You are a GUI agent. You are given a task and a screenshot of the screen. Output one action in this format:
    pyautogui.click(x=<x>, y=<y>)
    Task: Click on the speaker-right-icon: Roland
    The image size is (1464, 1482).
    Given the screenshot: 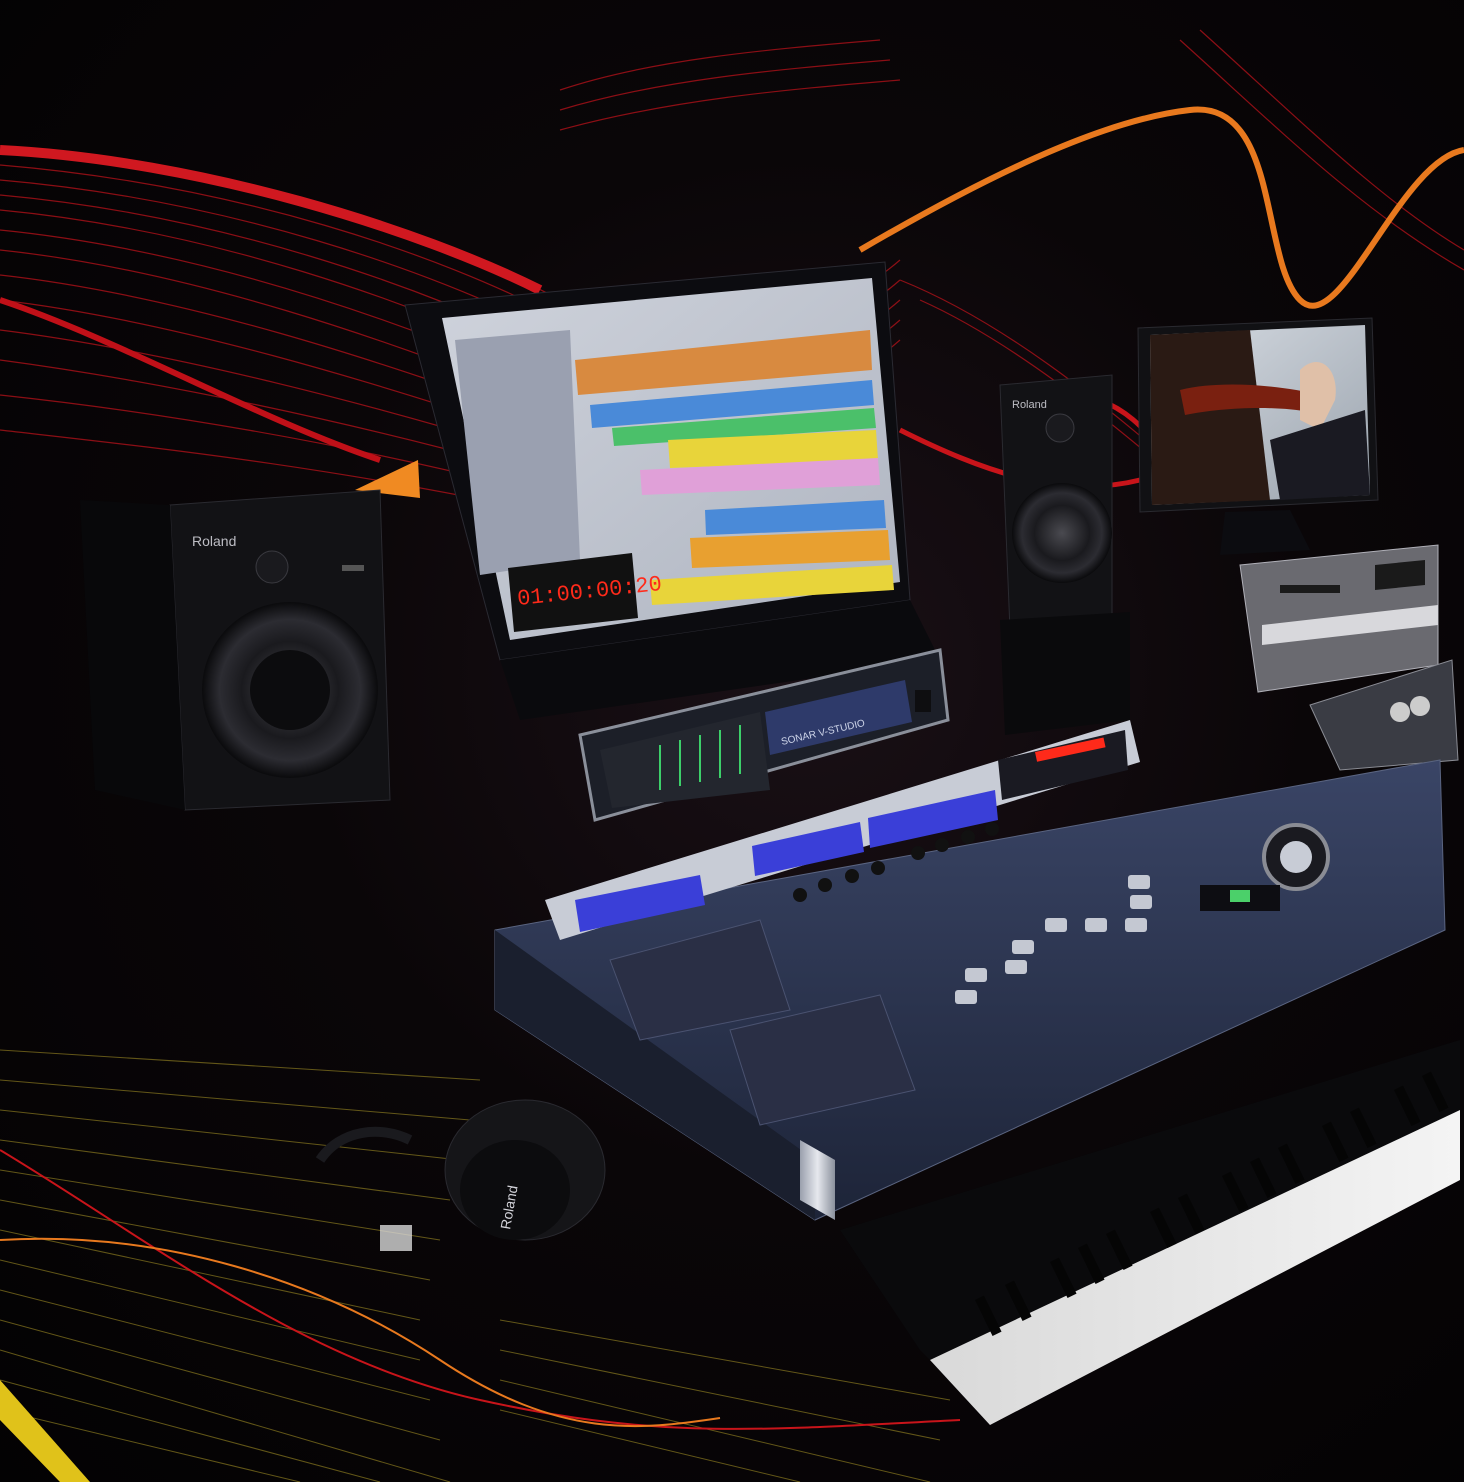 What is the action you would take?
    pyautogui.click(x=1064, y=554)
    